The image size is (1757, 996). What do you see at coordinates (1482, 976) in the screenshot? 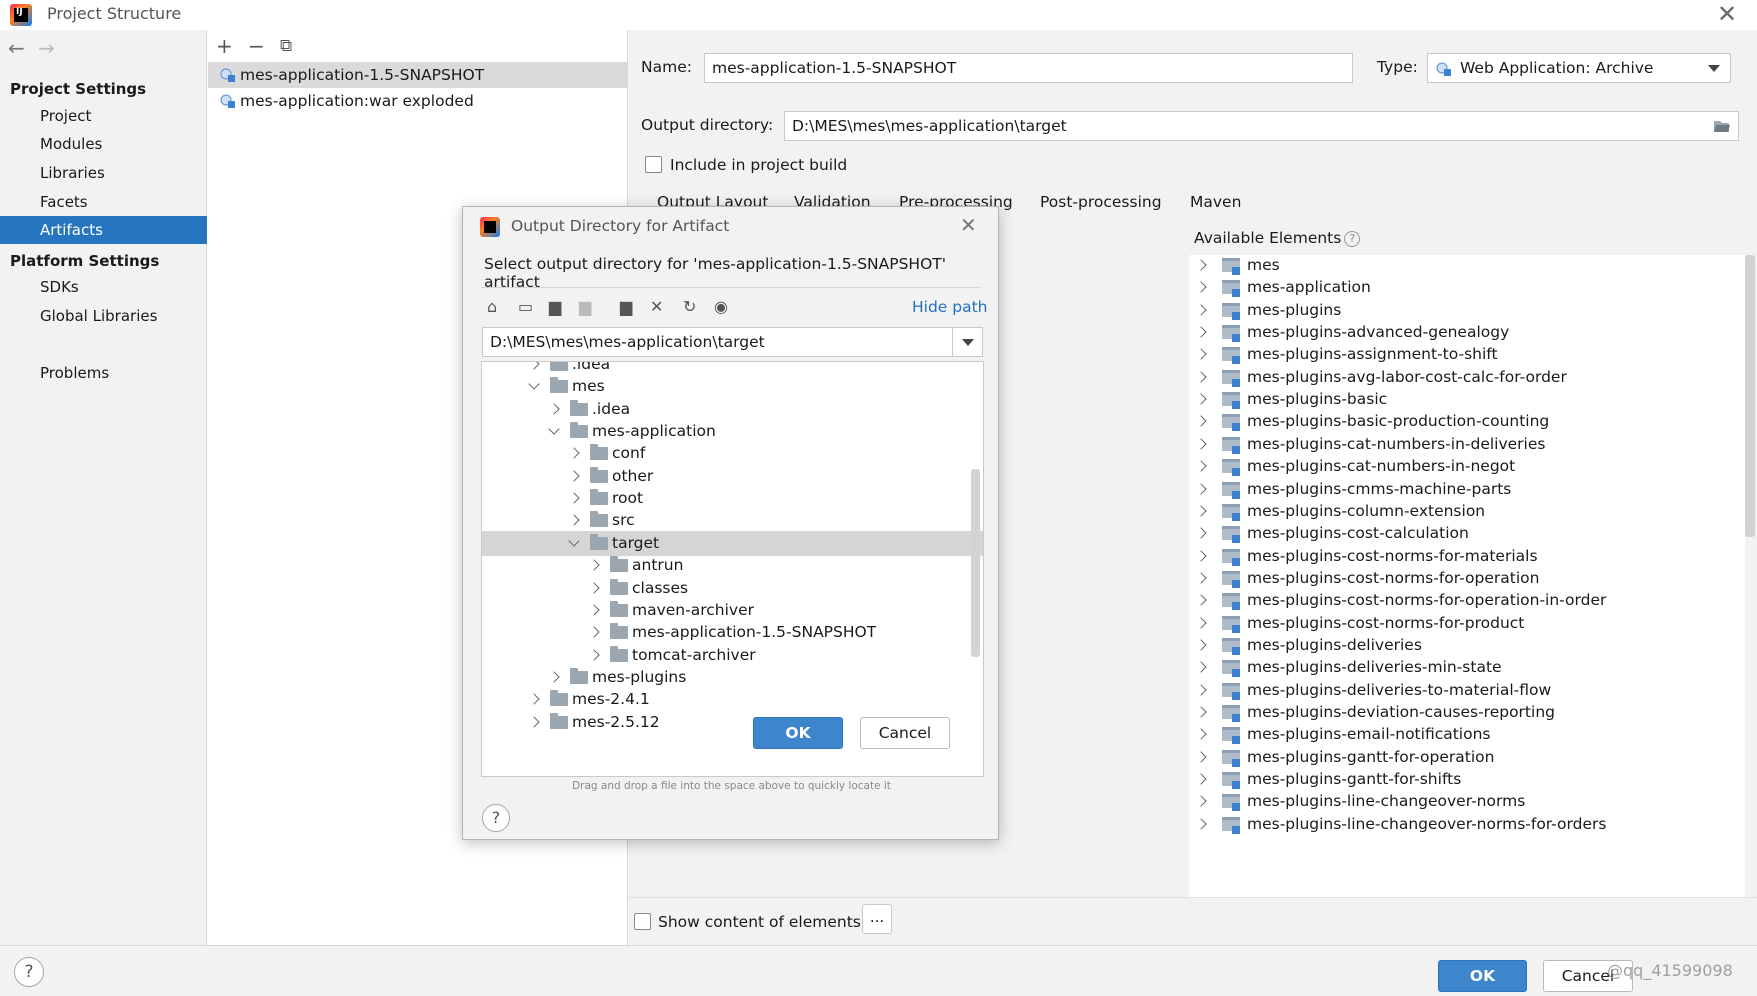
I see `ok-button: OK` at bounding box center [1482, 976].